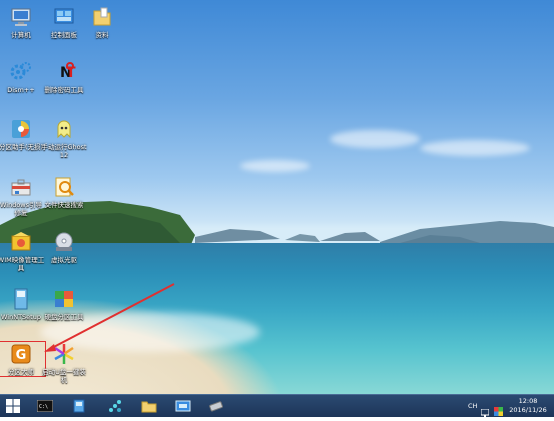 Image resolution: width=554 pixels, height=421 pixels. I want to click on toolbox-icon, so click(21, 187).